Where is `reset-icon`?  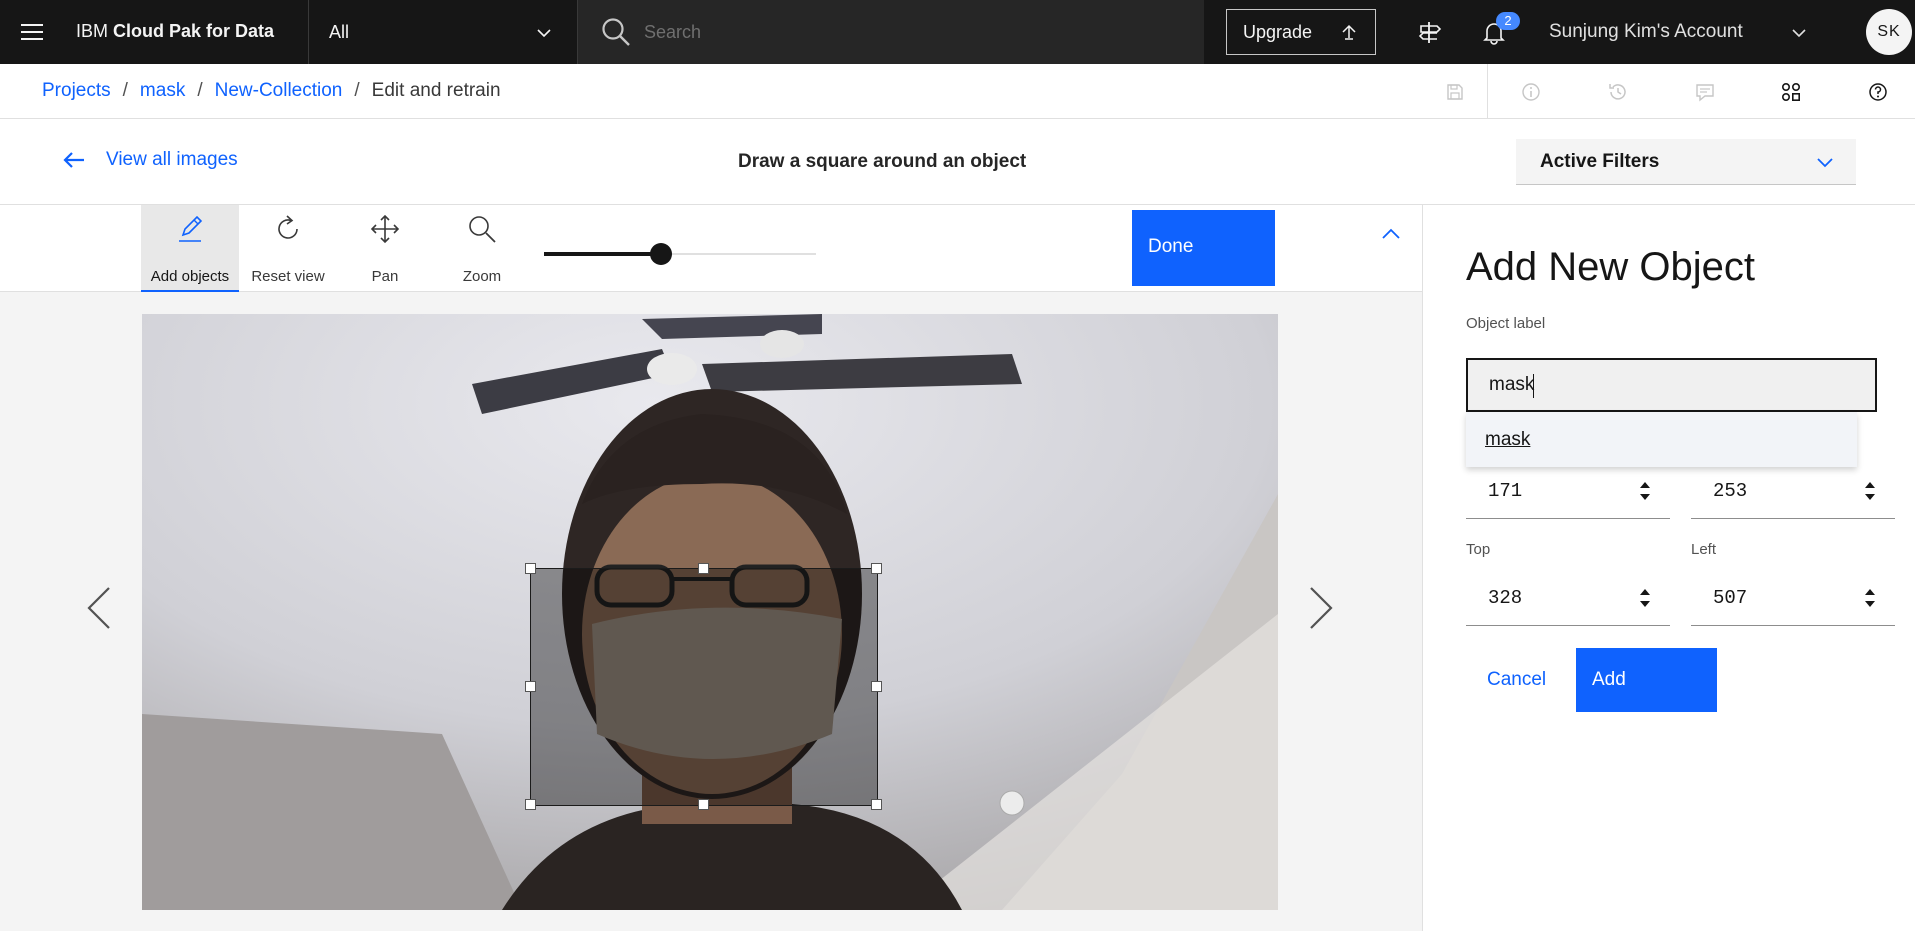
reset-icon is located at coordinates (288, 227).